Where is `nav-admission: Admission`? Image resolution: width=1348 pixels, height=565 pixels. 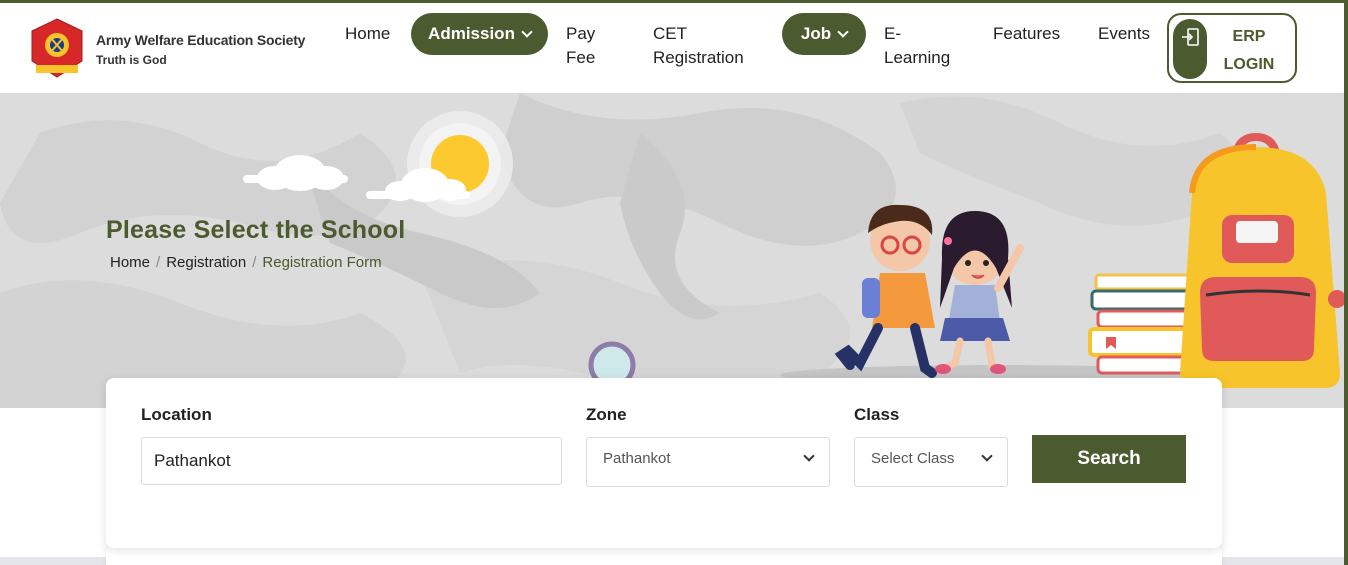 nav-admission: Admission is located at coordinates (479, 34).